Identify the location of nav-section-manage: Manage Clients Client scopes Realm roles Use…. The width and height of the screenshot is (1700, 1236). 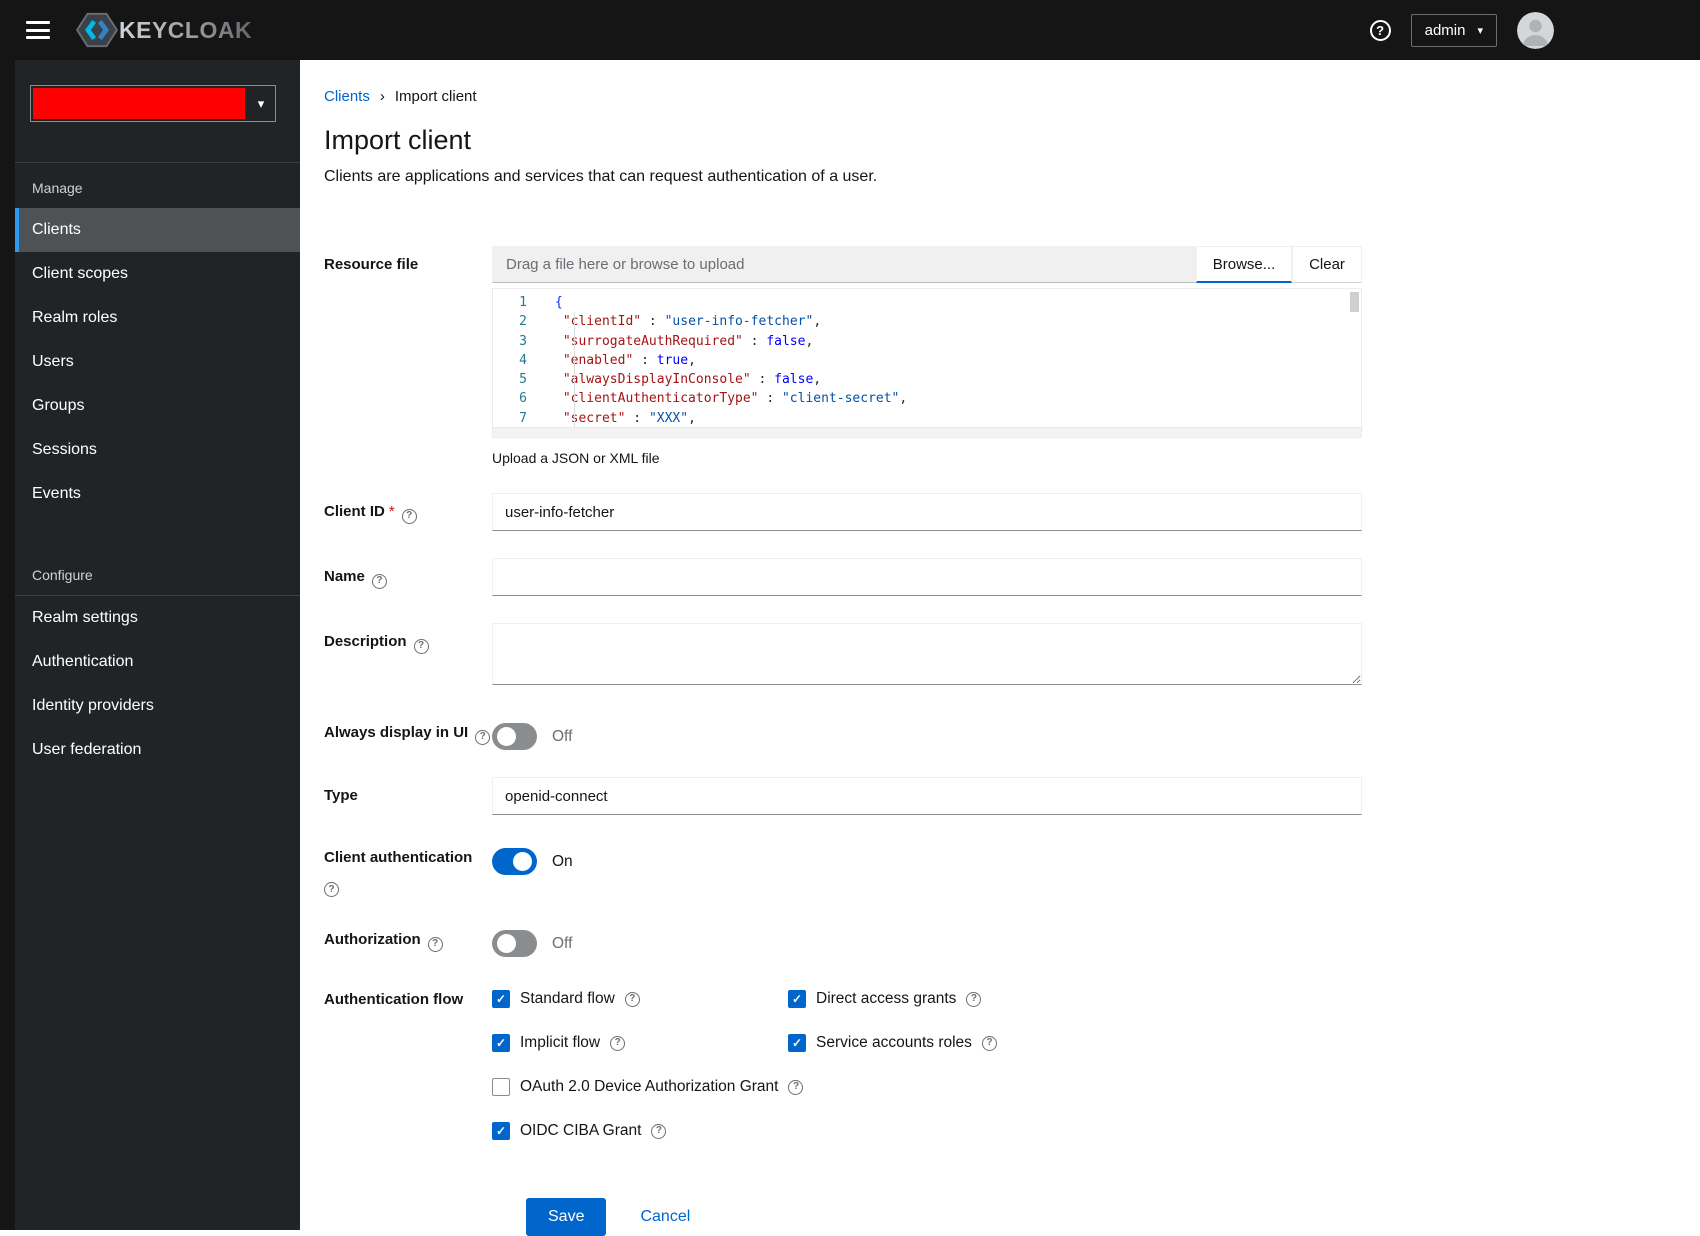
(157, 339).